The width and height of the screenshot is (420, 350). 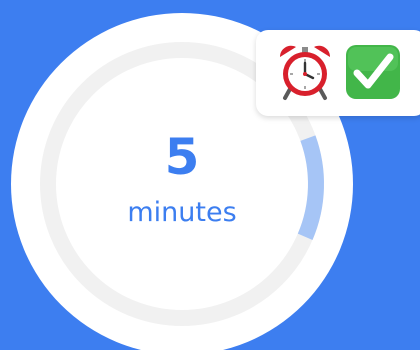 What do you see at coordinates (182, 212) in the screenshot?
I see `timer-unit-label: minutes` at bounding box center [182, 212].